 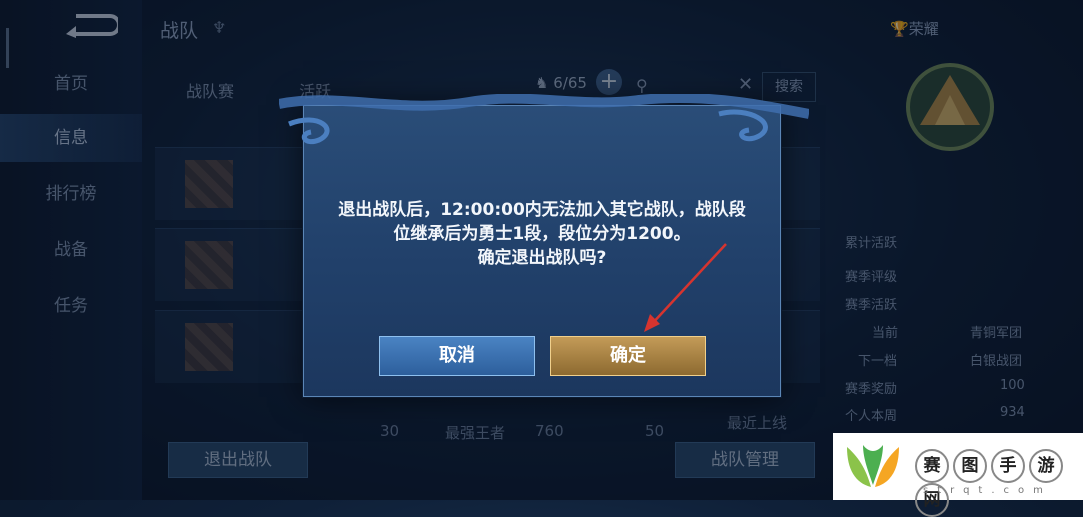 I want to click on red-arrow-annotation, so click(x=685, y=287).